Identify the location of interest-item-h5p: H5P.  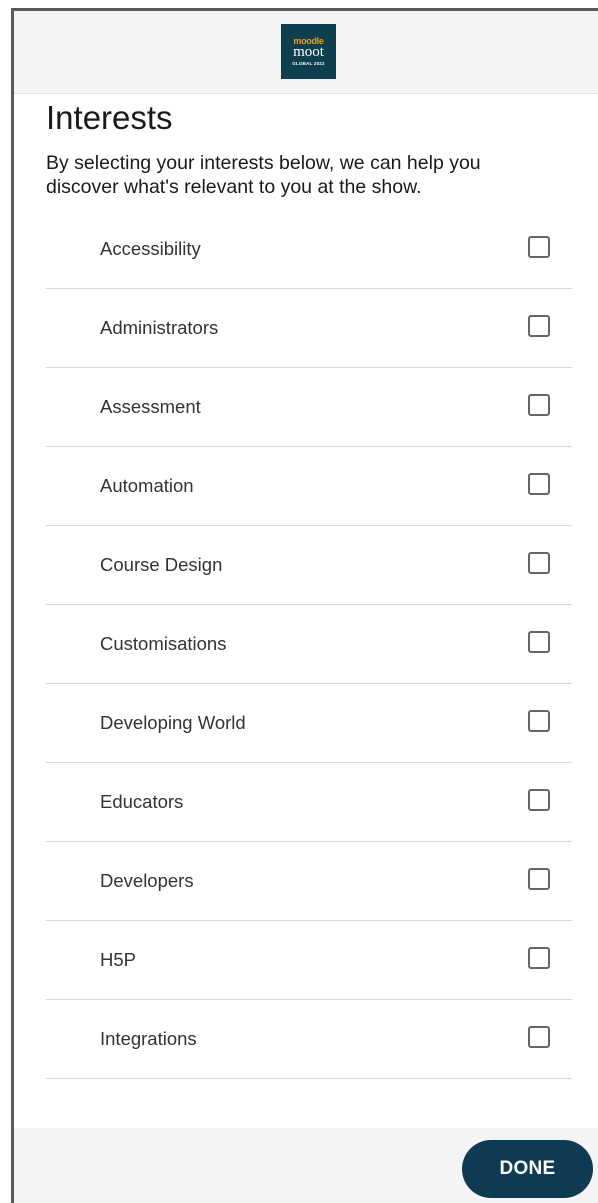
(309, 960).